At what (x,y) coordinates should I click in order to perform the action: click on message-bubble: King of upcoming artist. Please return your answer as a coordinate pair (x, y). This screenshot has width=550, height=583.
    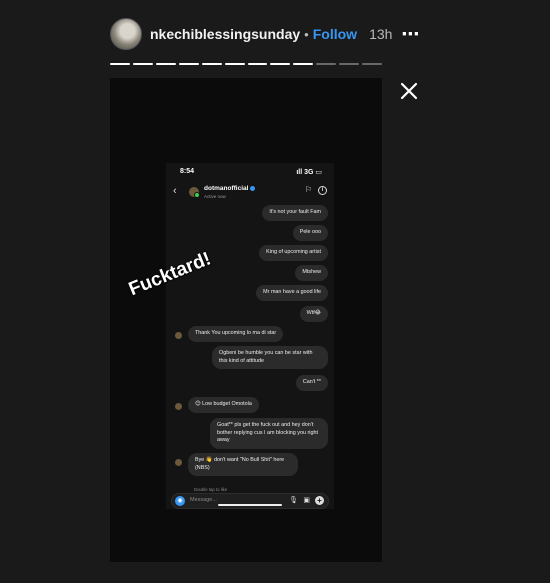
    Looking at the image, I should click on (293, 253).